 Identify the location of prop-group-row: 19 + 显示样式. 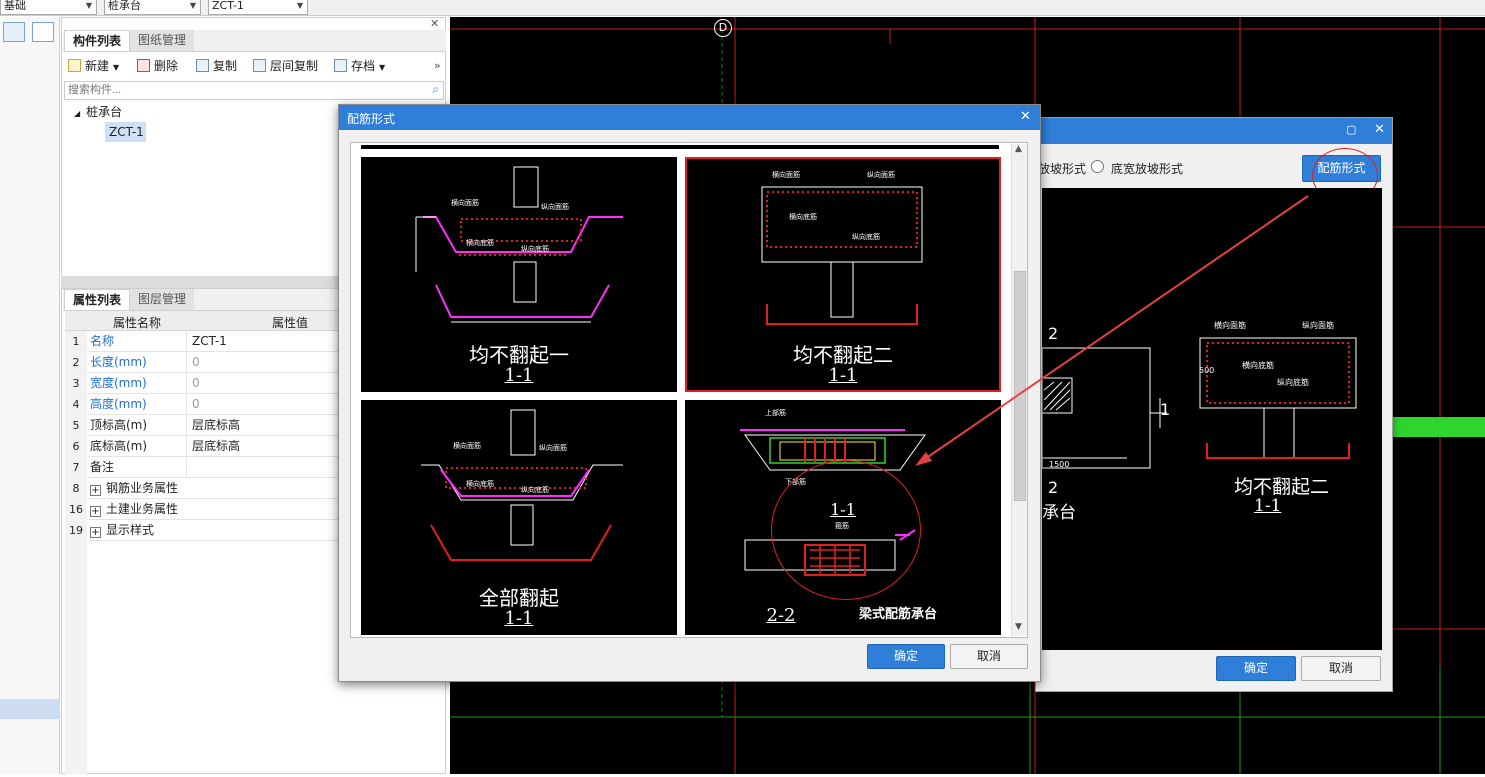
(202, 530).